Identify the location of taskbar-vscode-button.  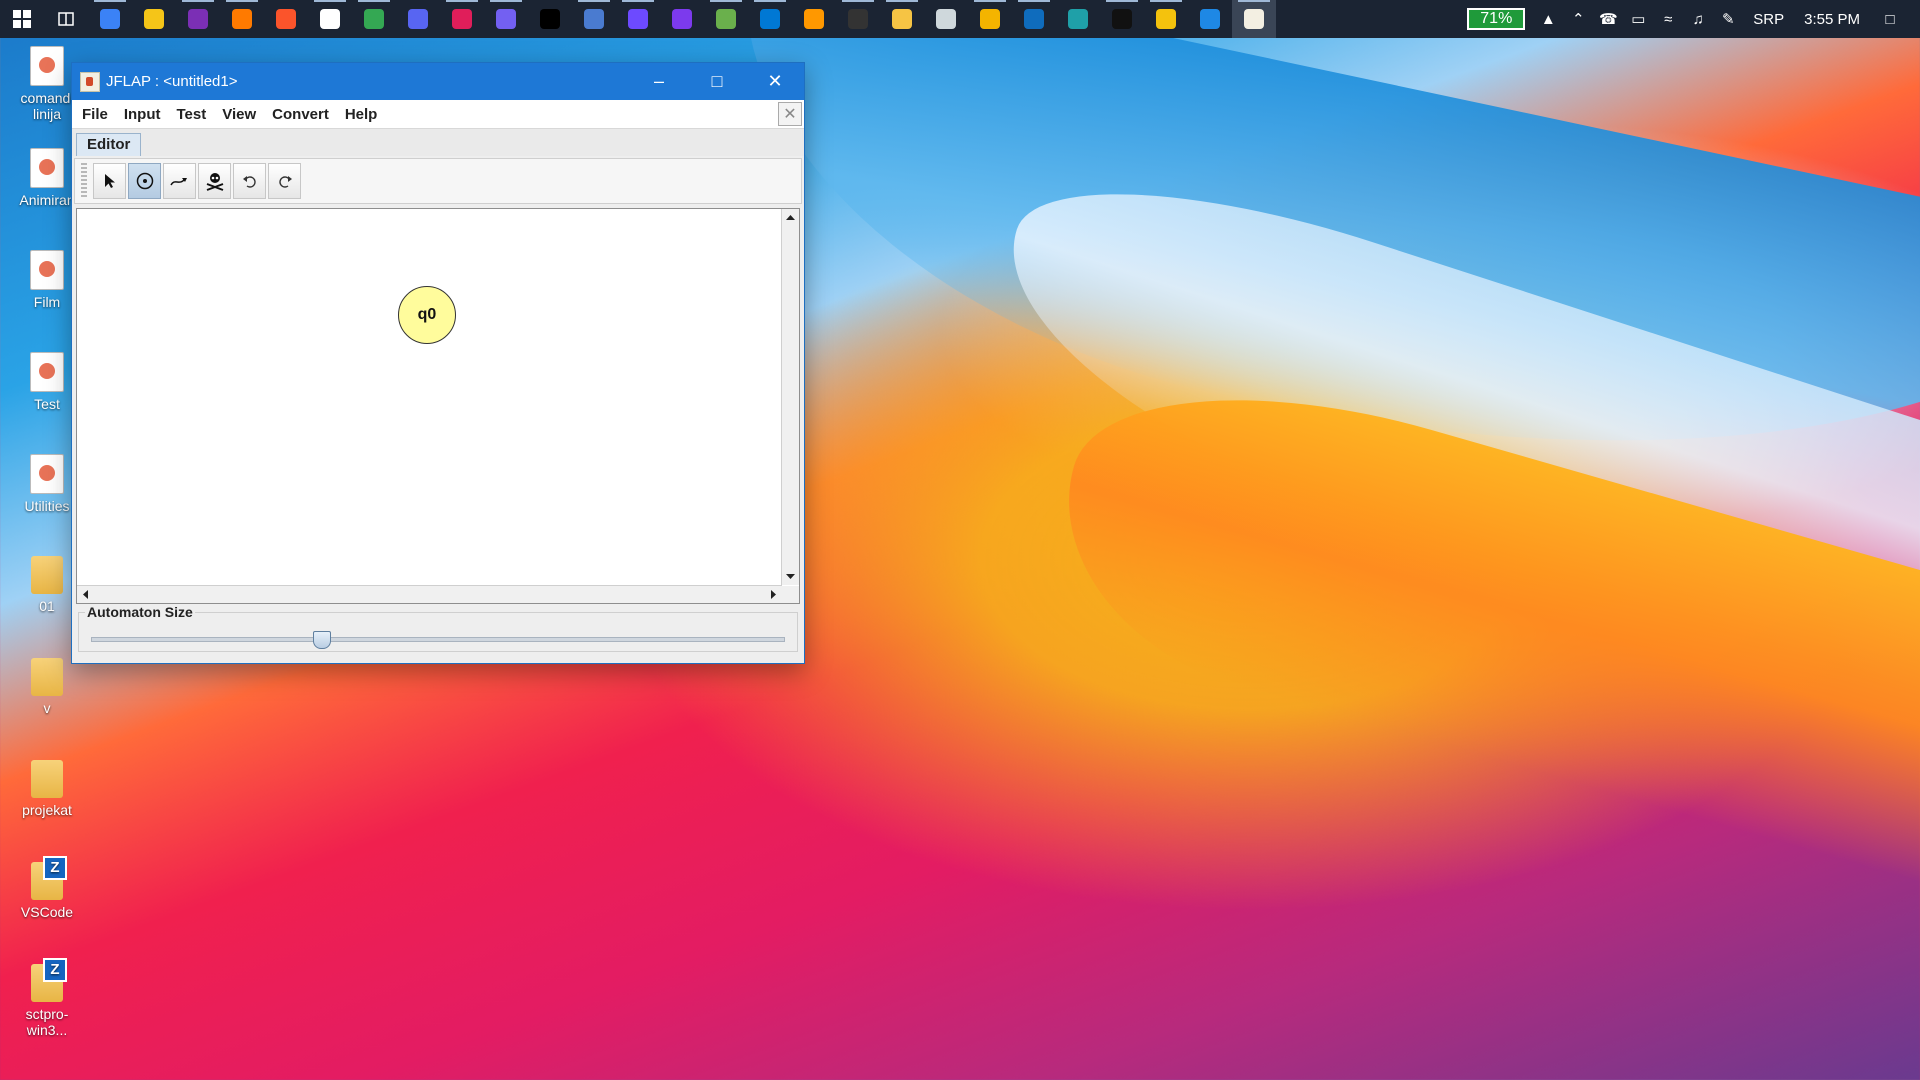
(770, 19).